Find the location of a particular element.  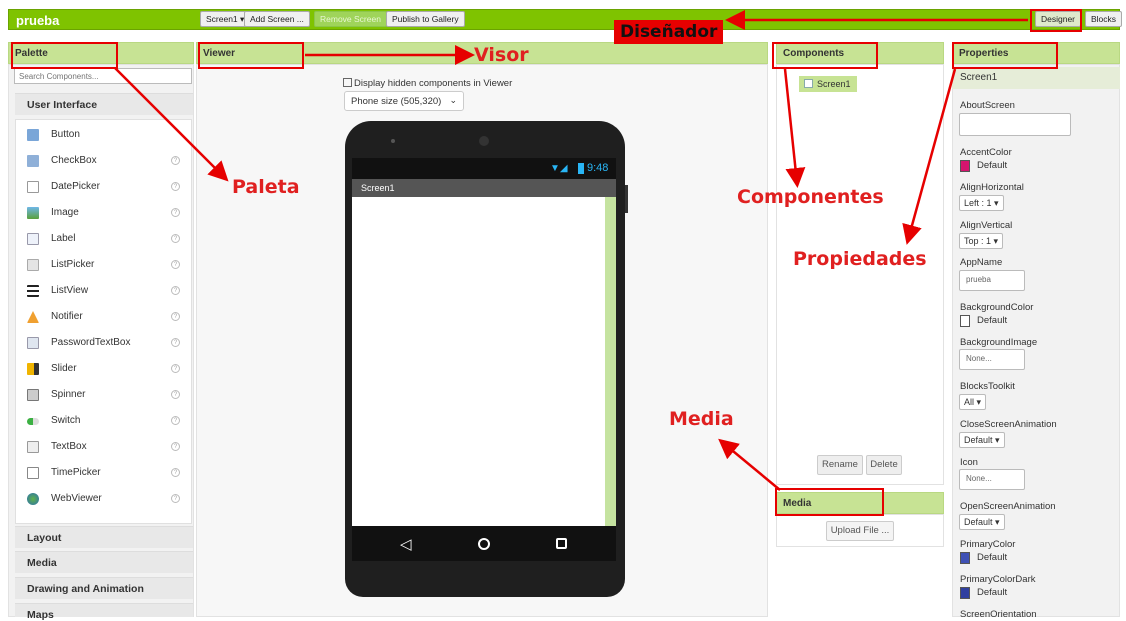

palette-item-slider: Slider ? is located at coordinates (104, 369).